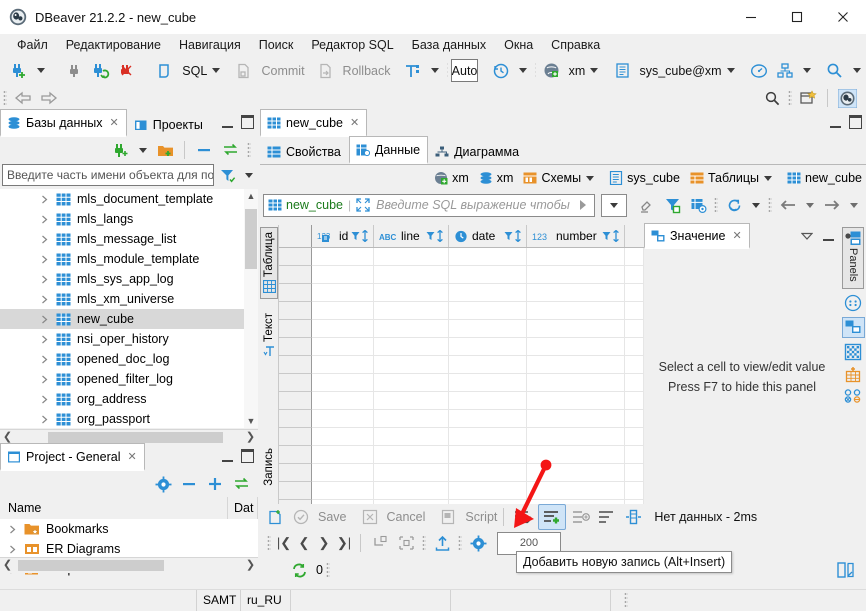 Image resolution: width=866 pixels, height=611 pixels. What do you see at coordinates (275, 517) in the screenshot?
I see `apply-changes-icon` at bounding box center [275, 517].